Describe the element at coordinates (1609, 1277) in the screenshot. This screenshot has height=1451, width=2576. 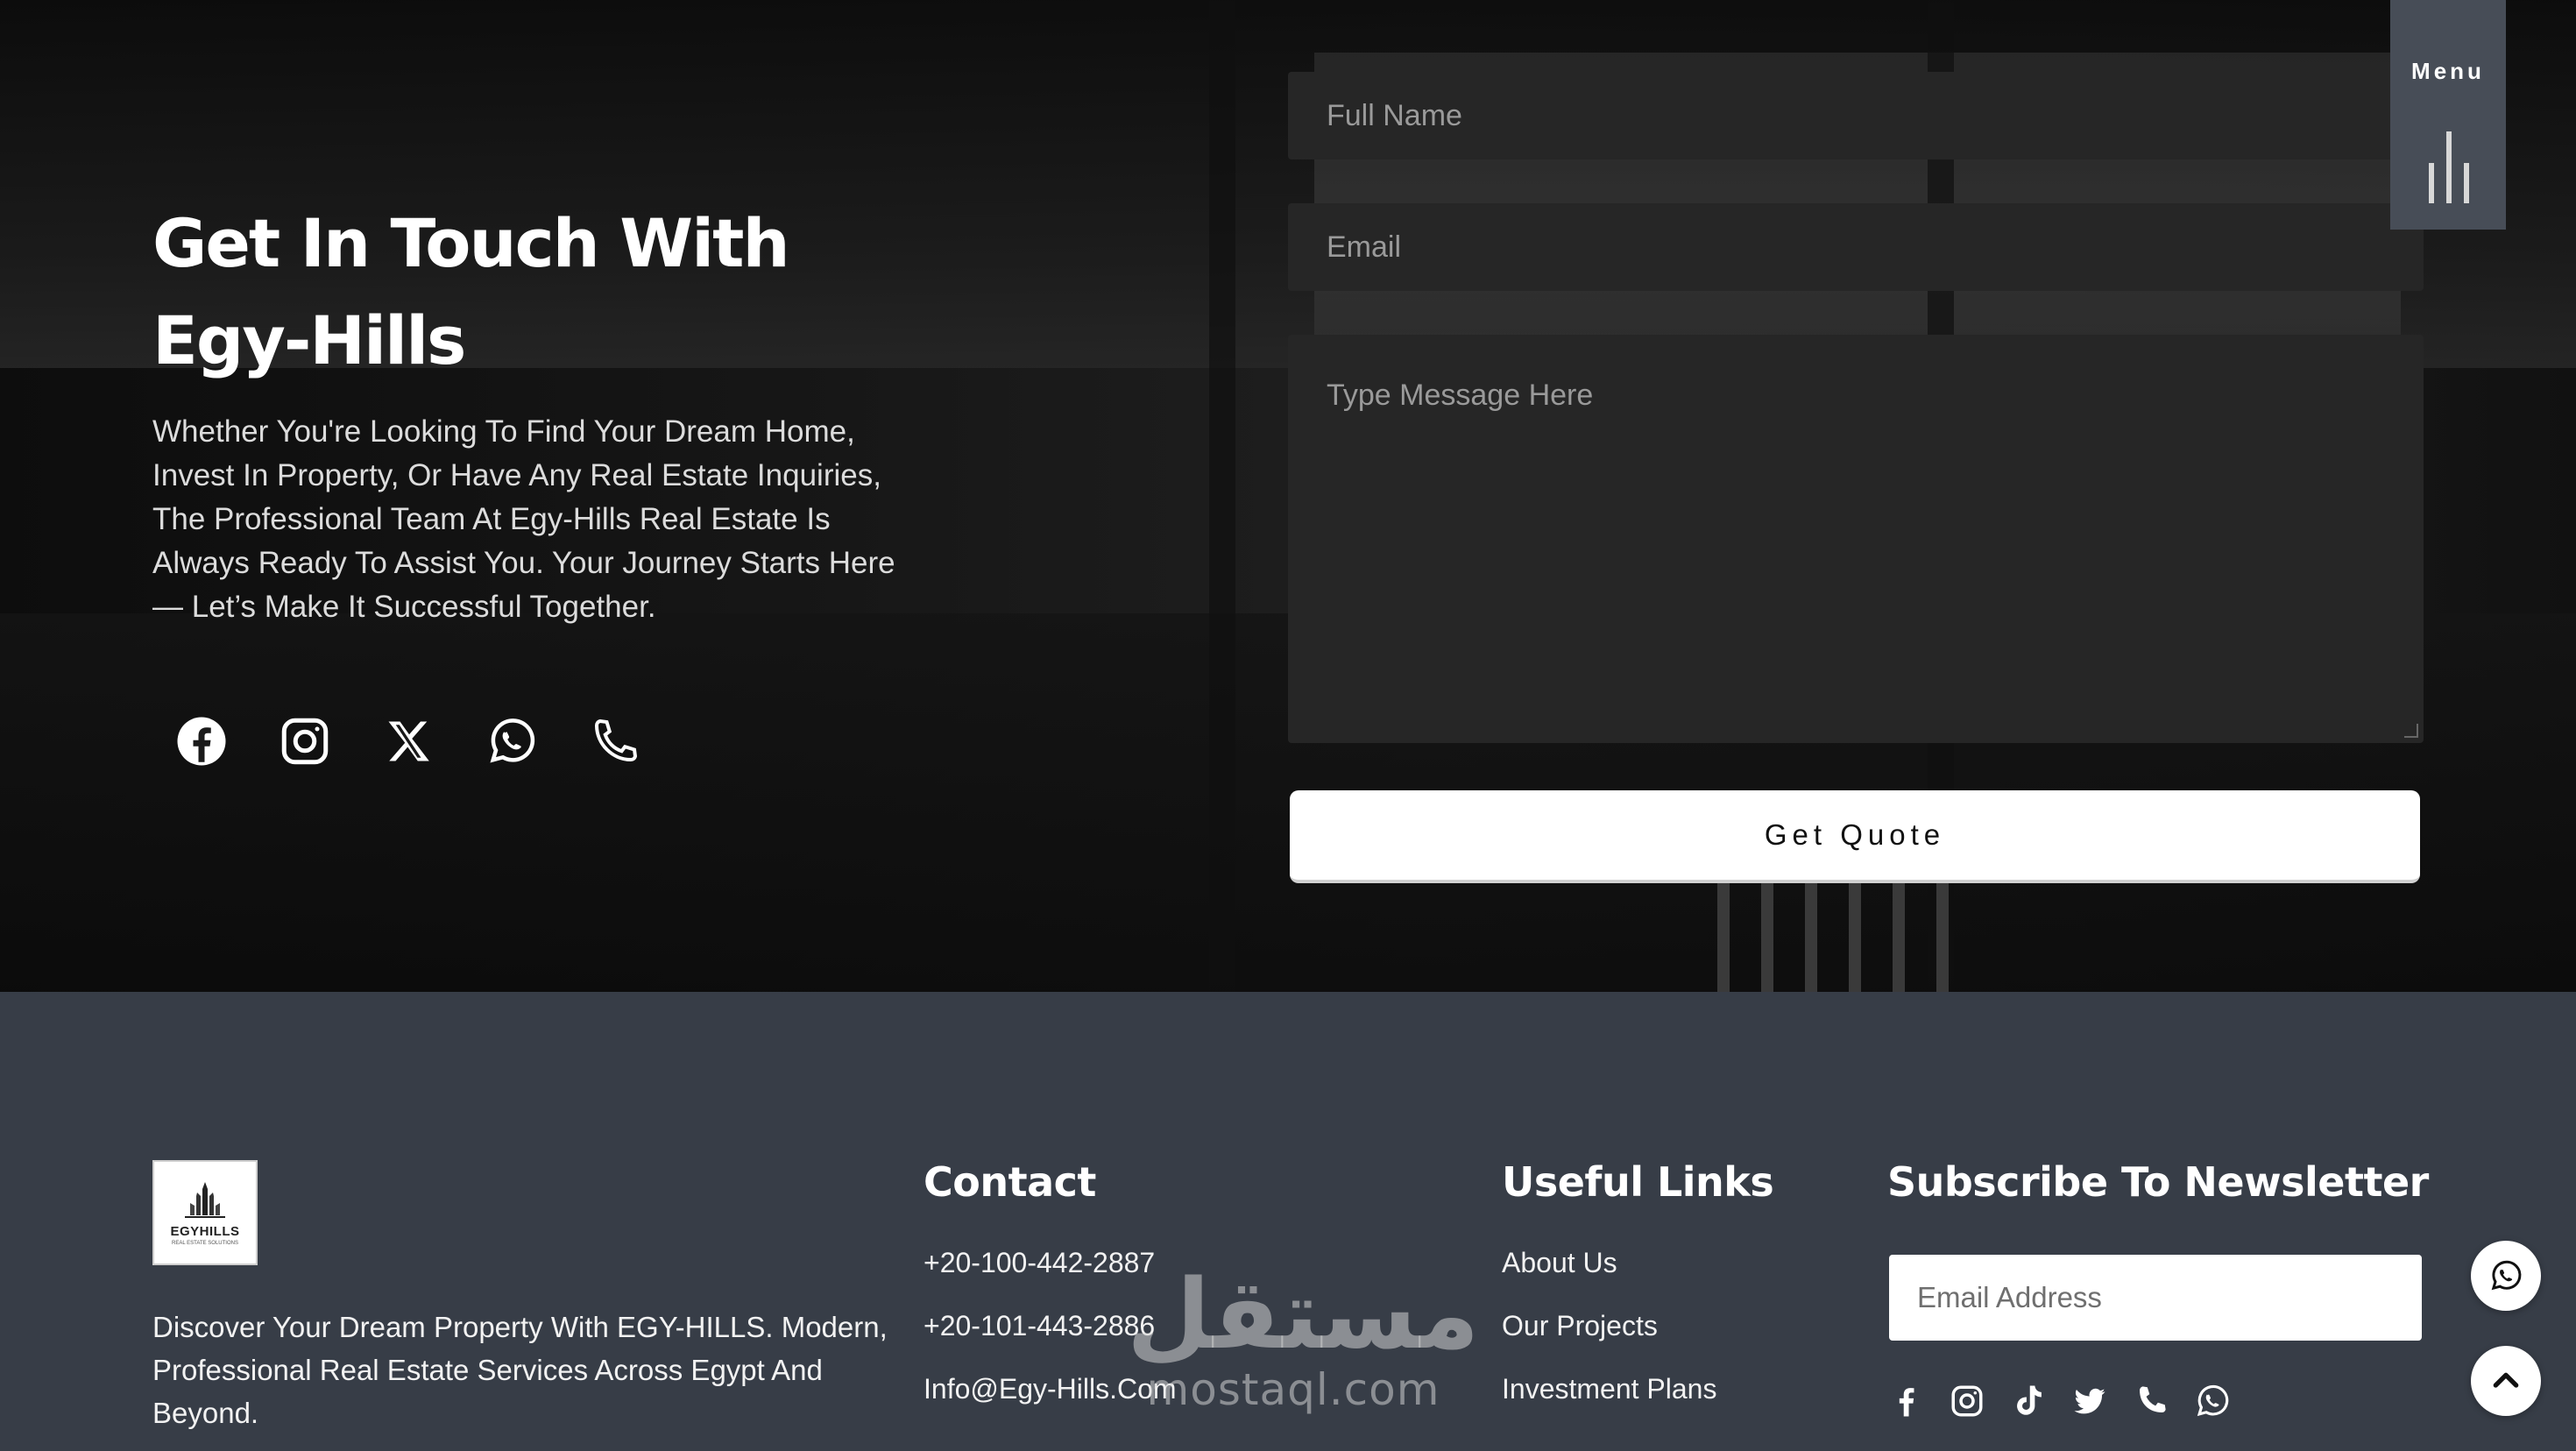
I see `link-about-us: About Us` at that location.